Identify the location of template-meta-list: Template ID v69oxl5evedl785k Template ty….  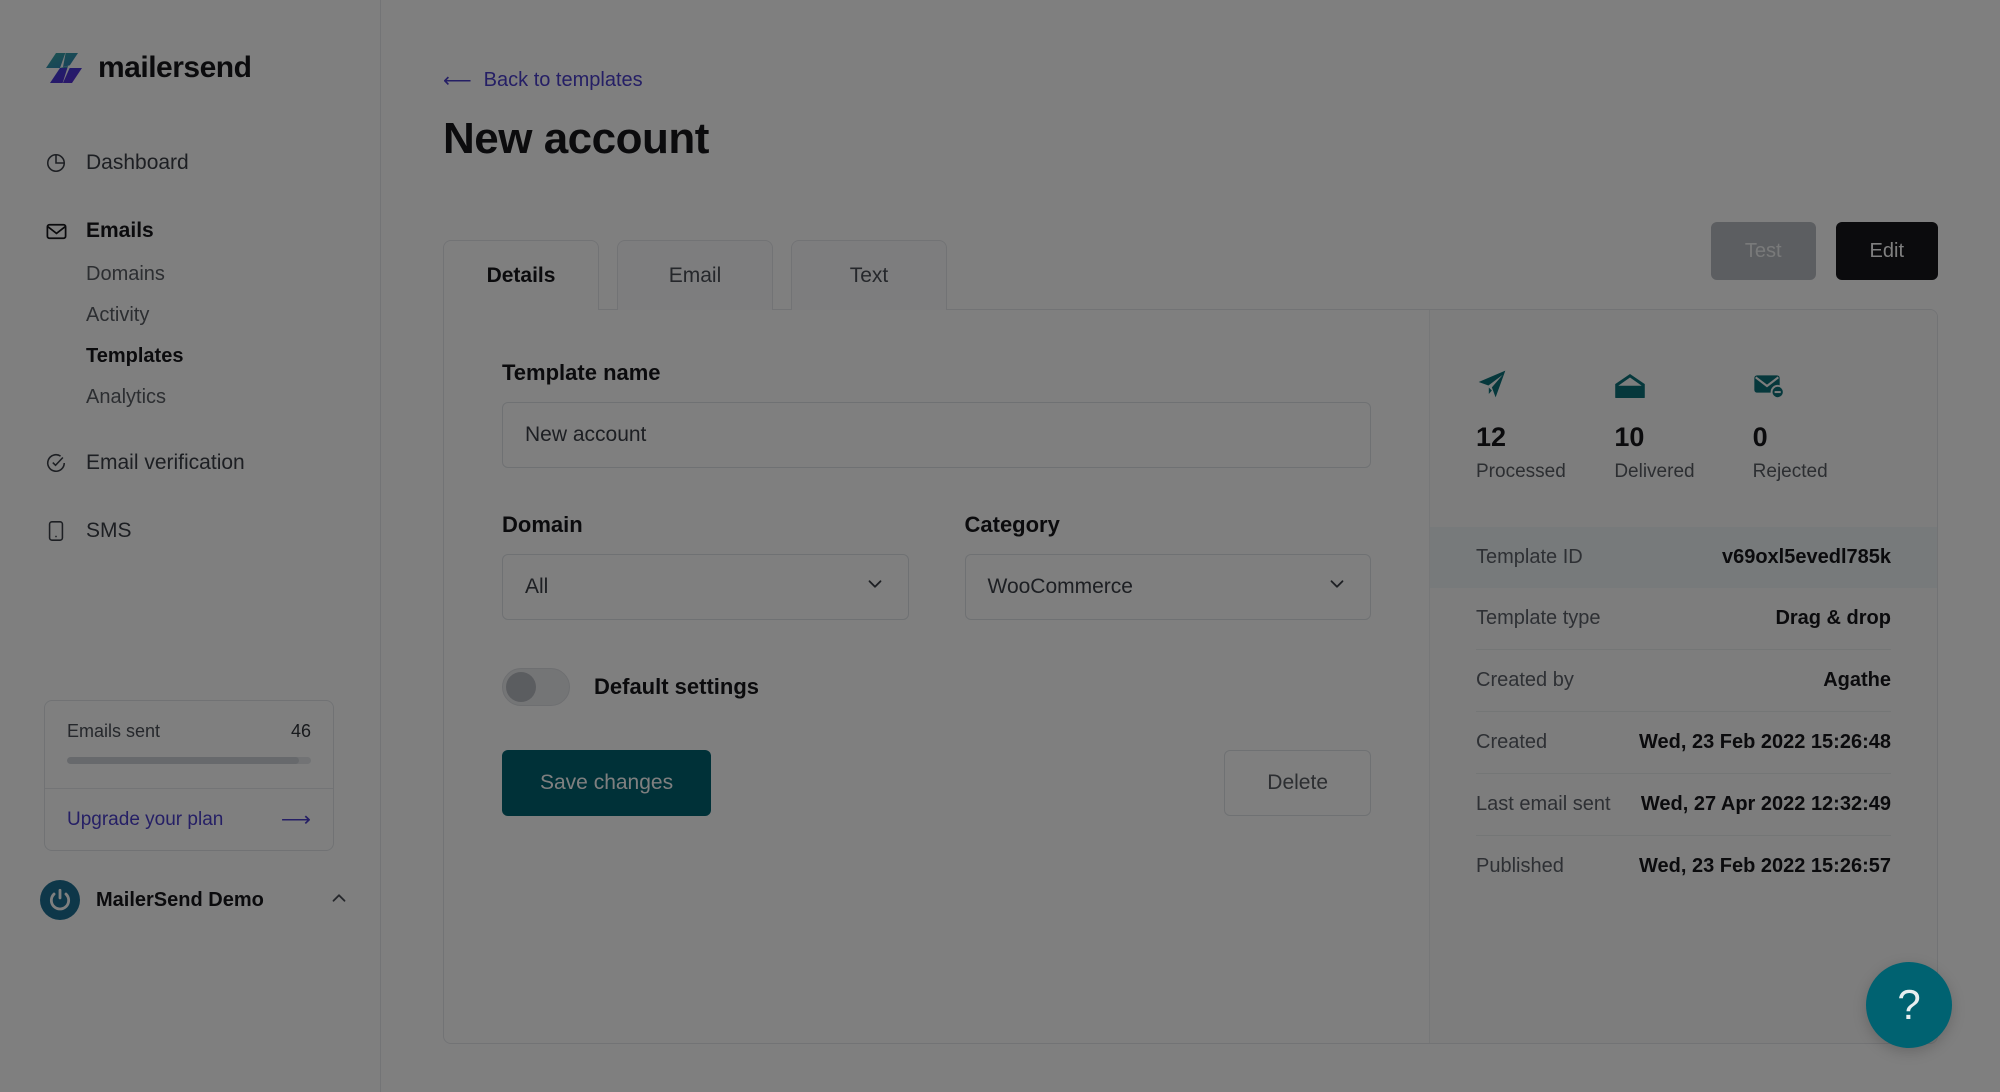
(1683, 712).